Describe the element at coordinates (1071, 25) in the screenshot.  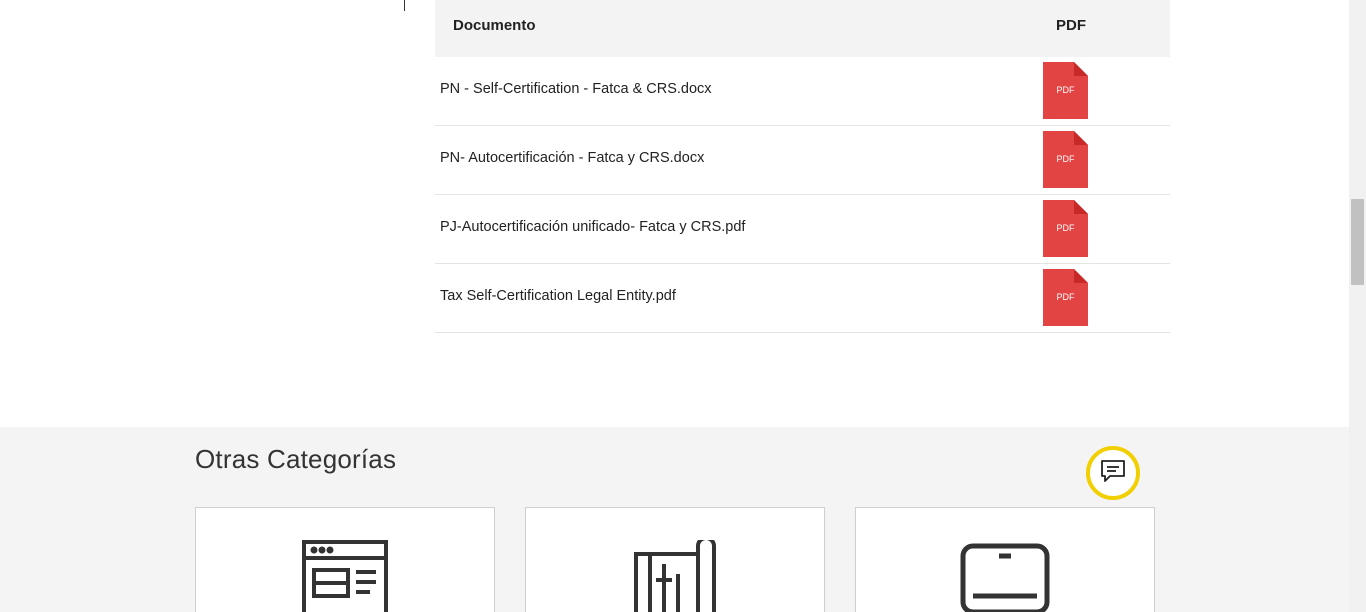
I see `column-header-pdf: PDF` at that location.